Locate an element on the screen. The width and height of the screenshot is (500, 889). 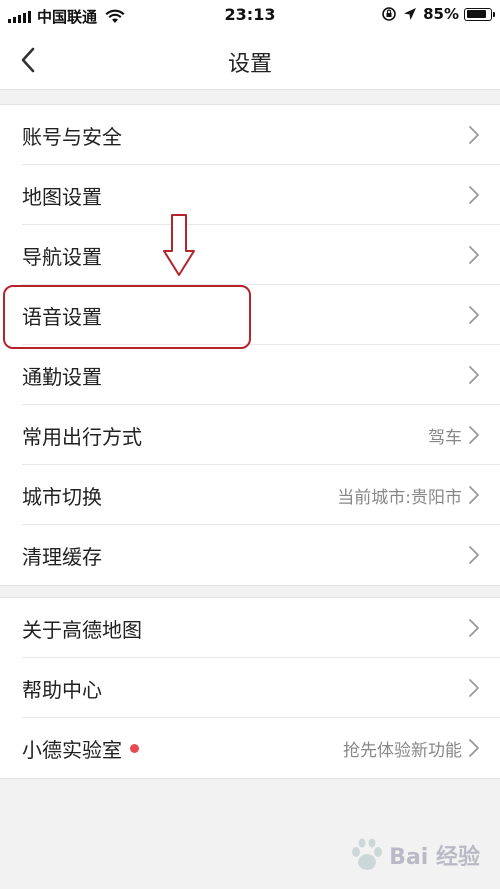
settings-row-0-4: 通勤设置 is located at coordinates (250, 375).